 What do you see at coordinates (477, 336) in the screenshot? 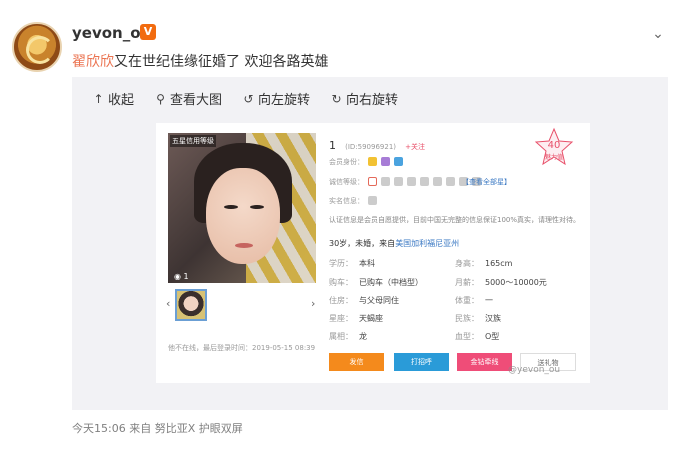
I see `attr-blood-type: 血型： O型` at bounding box center [477, 336].